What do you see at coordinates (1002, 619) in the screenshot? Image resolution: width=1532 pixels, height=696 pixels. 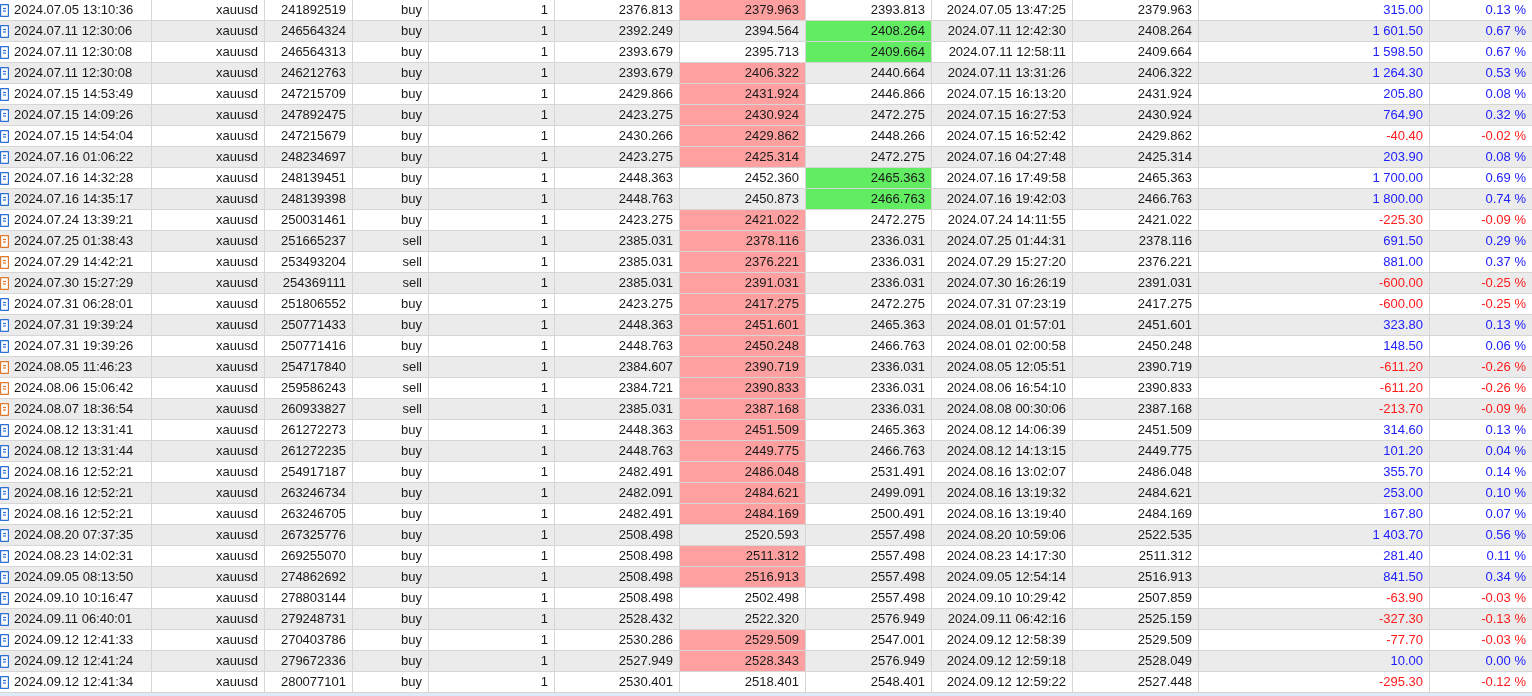 I see `close-time-cell: 2024.09.11 06:42:16` at bounding box center [1002, 619].